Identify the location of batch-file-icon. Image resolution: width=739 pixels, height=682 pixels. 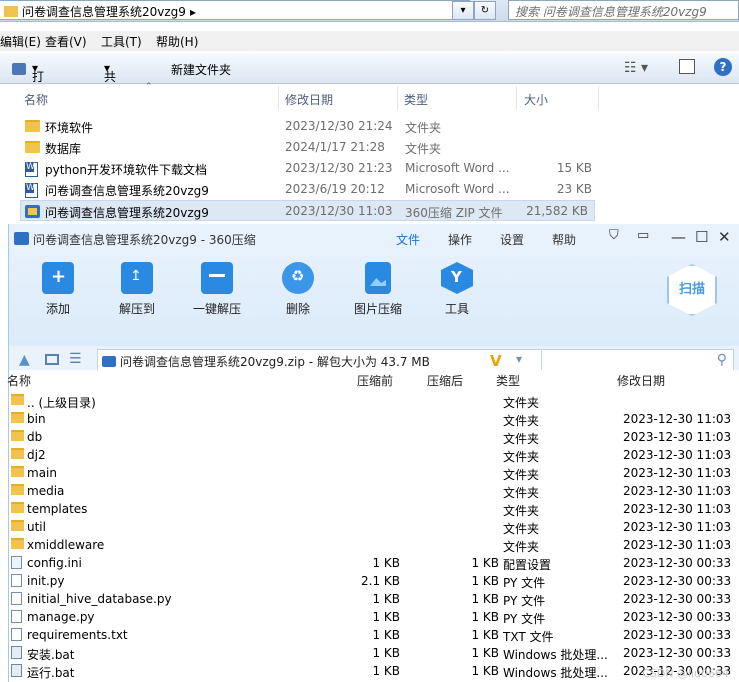
(16, 670).